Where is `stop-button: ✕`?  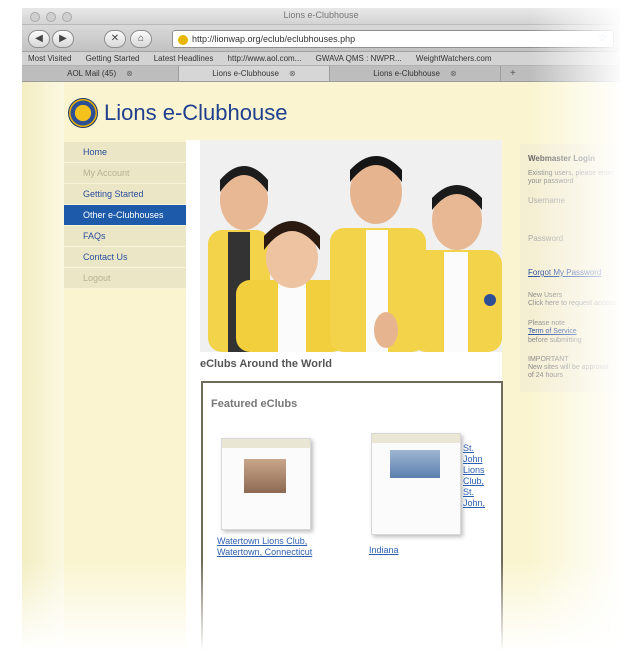
stop-button: ✕ is located at coordinates (115, 39).